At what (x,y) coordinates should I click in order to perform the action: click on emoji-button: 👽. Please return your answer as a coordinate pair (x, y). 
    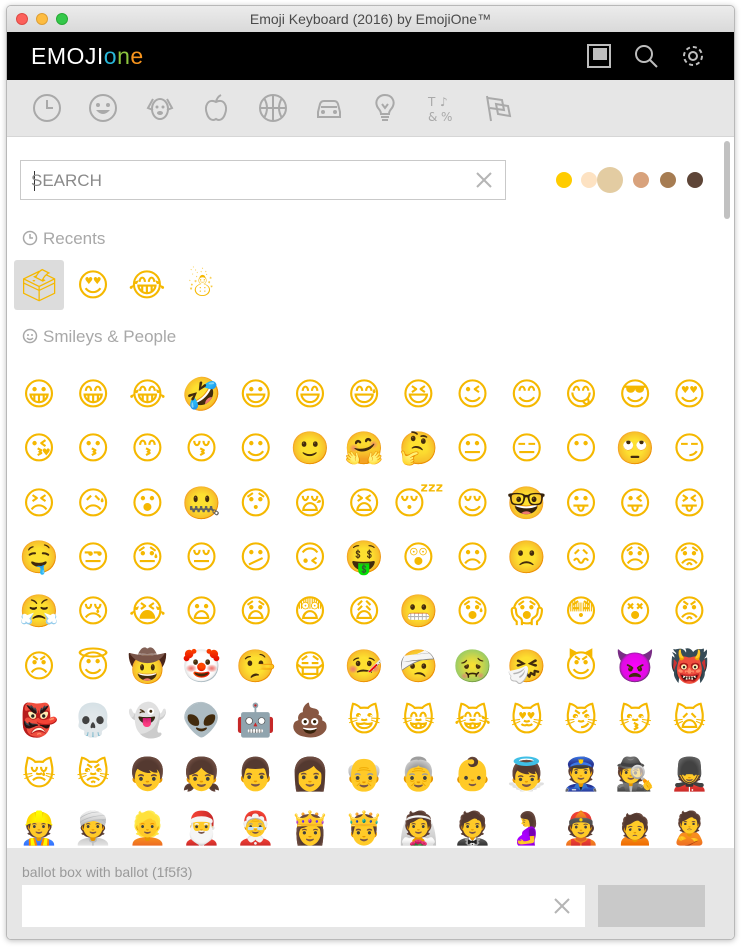
    Looking at the image, I should click on (202, 720).